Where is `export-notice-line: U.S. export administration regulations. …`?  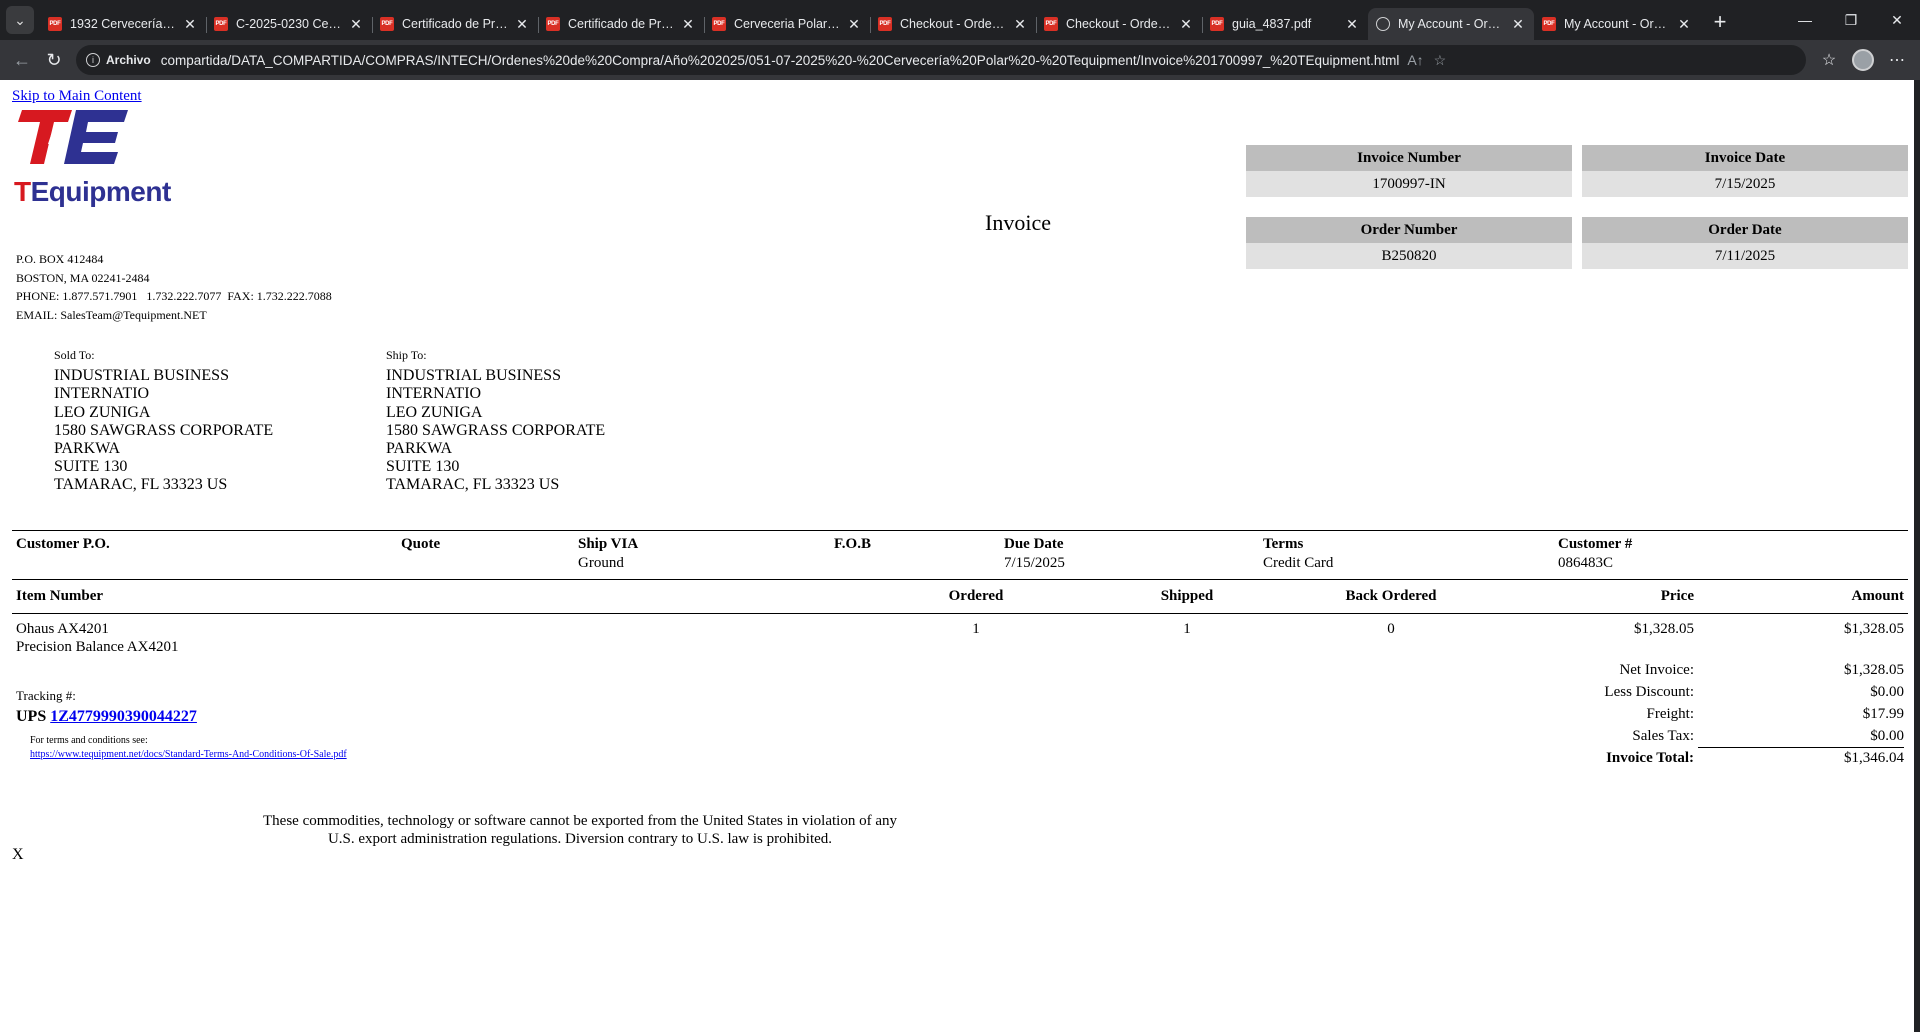 export-notice-line: U.S. export administration regulations. … is located at coordinates (580, 839).